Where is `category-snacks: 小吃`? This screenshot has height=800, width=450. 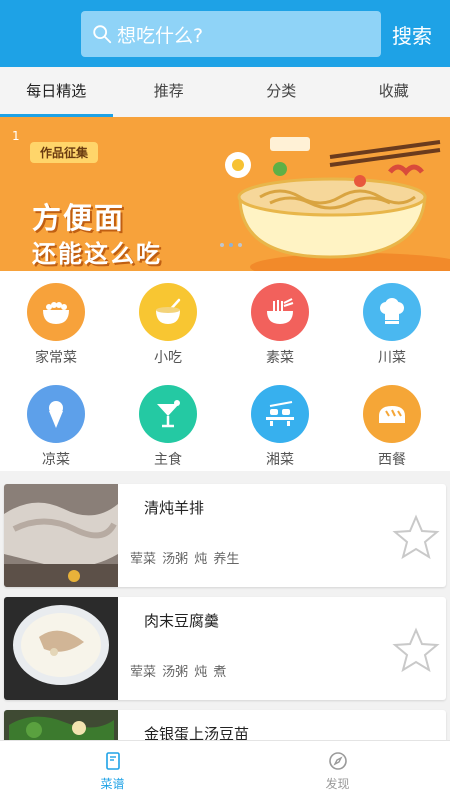
category-snacks: 小吃 is located at coordinates (168, 325).